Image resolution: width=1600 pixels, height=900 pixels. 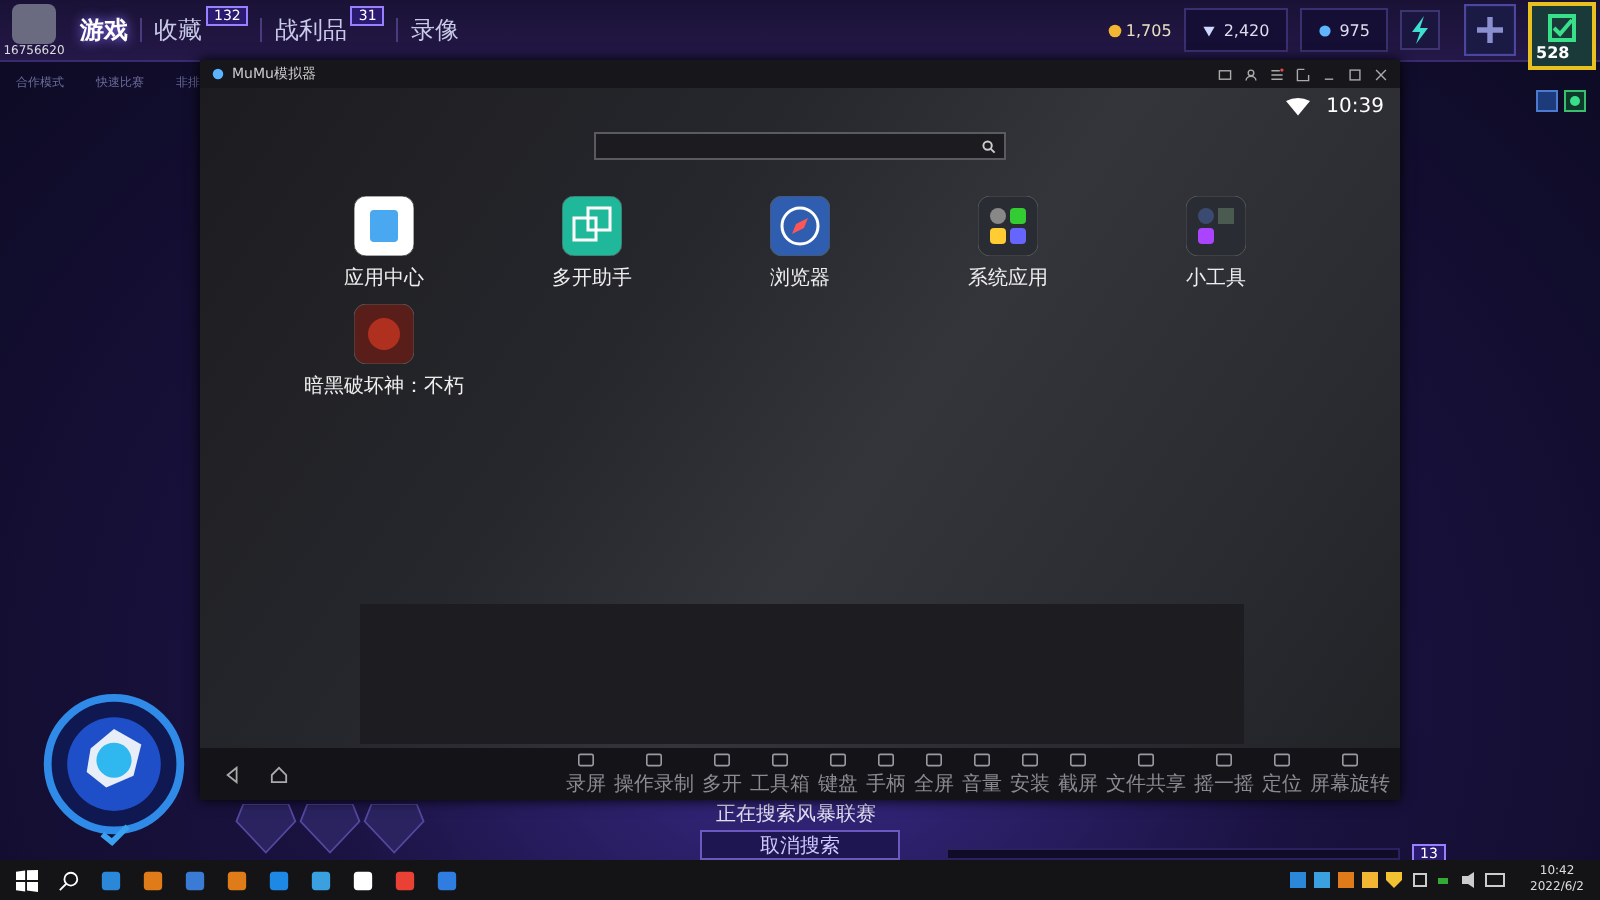 I want to click on back-icon, so click(x=233, y=774).